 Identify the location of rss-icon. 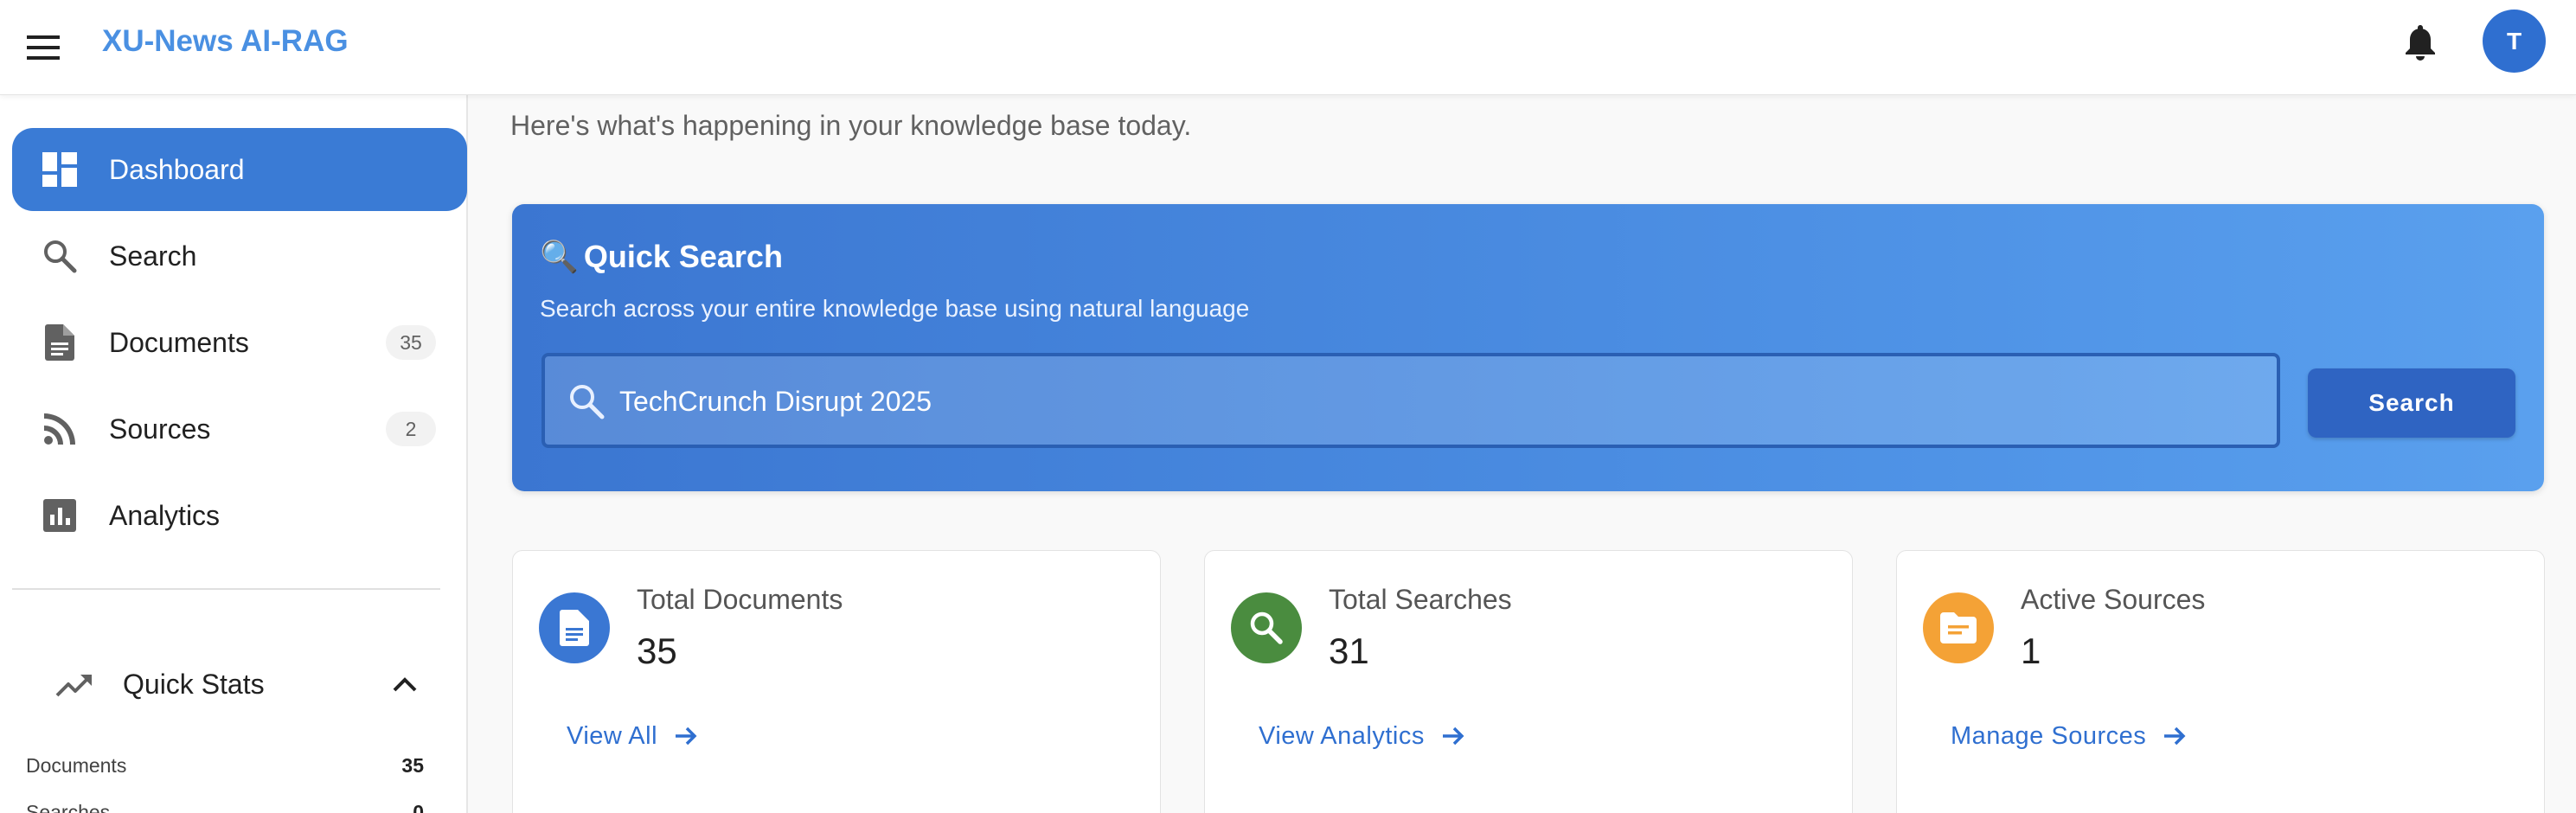
(60, 429).